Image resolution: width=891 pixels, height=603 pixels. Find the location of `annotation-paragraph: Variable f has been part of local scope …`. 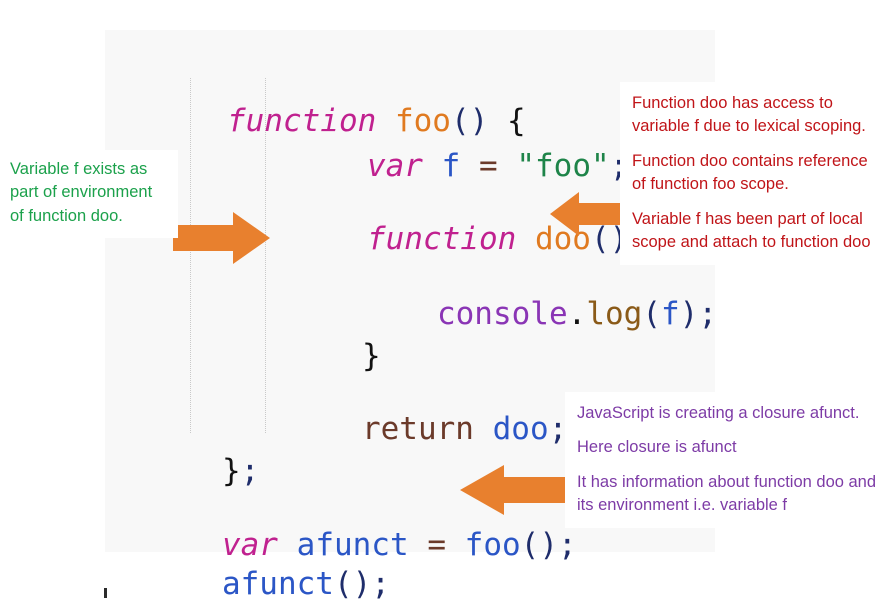

annotation-paragraph: Variable f has been part of local scope … is located at coordinates (751, 230).